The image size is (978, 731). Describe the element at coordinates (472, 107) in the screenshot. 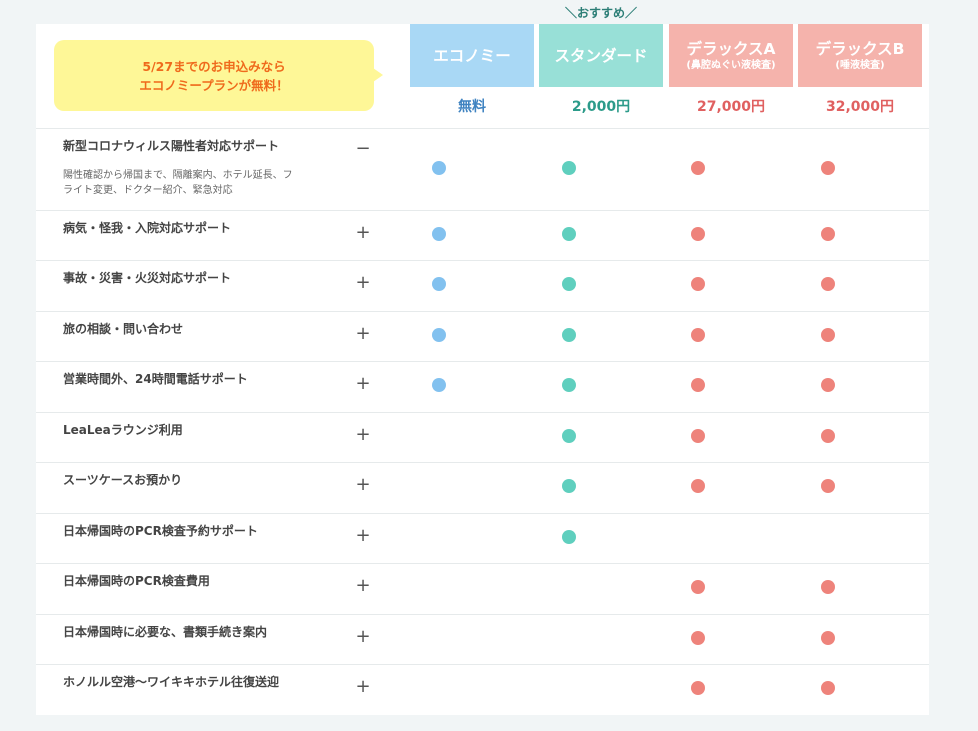

I see `price-economy: 無料` at that location.